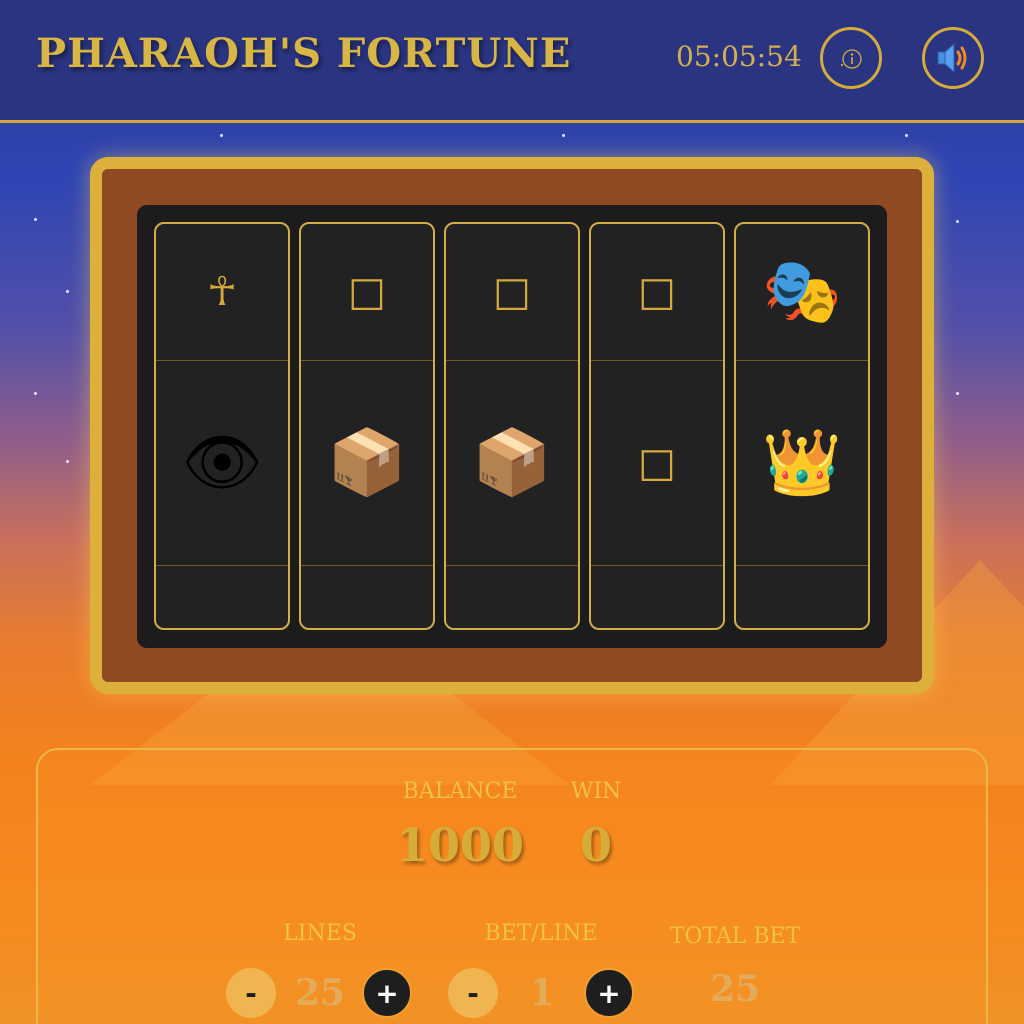 The image size is (1024, 1024). What do you see at coordinates (735, 936) in the screenshot?
I see `total-bet-label: TOTAL BET` at bounding box center [735, 936].